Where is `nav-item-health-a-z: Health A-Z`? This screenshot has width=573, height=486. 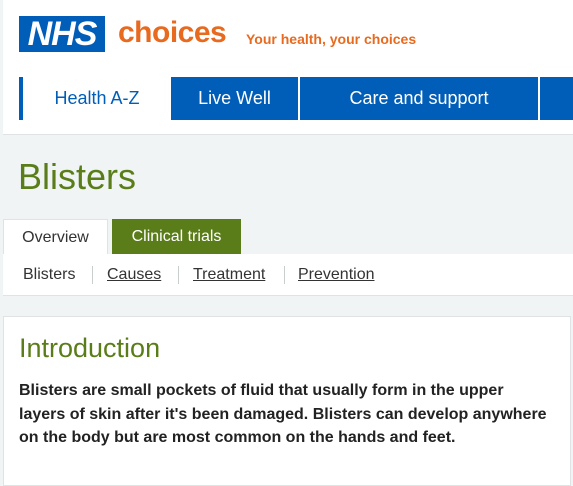
nav-item-health-a-z: Health A-Z is located at coordinates (95, 98).